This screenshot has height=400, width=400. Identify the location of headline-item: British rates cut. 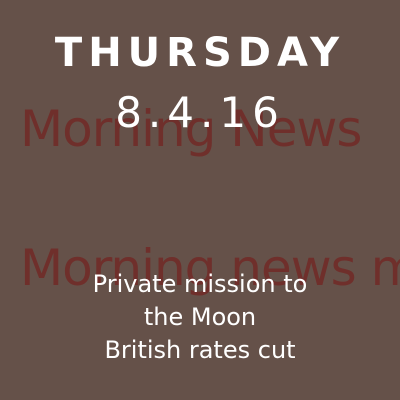
(200, 350).